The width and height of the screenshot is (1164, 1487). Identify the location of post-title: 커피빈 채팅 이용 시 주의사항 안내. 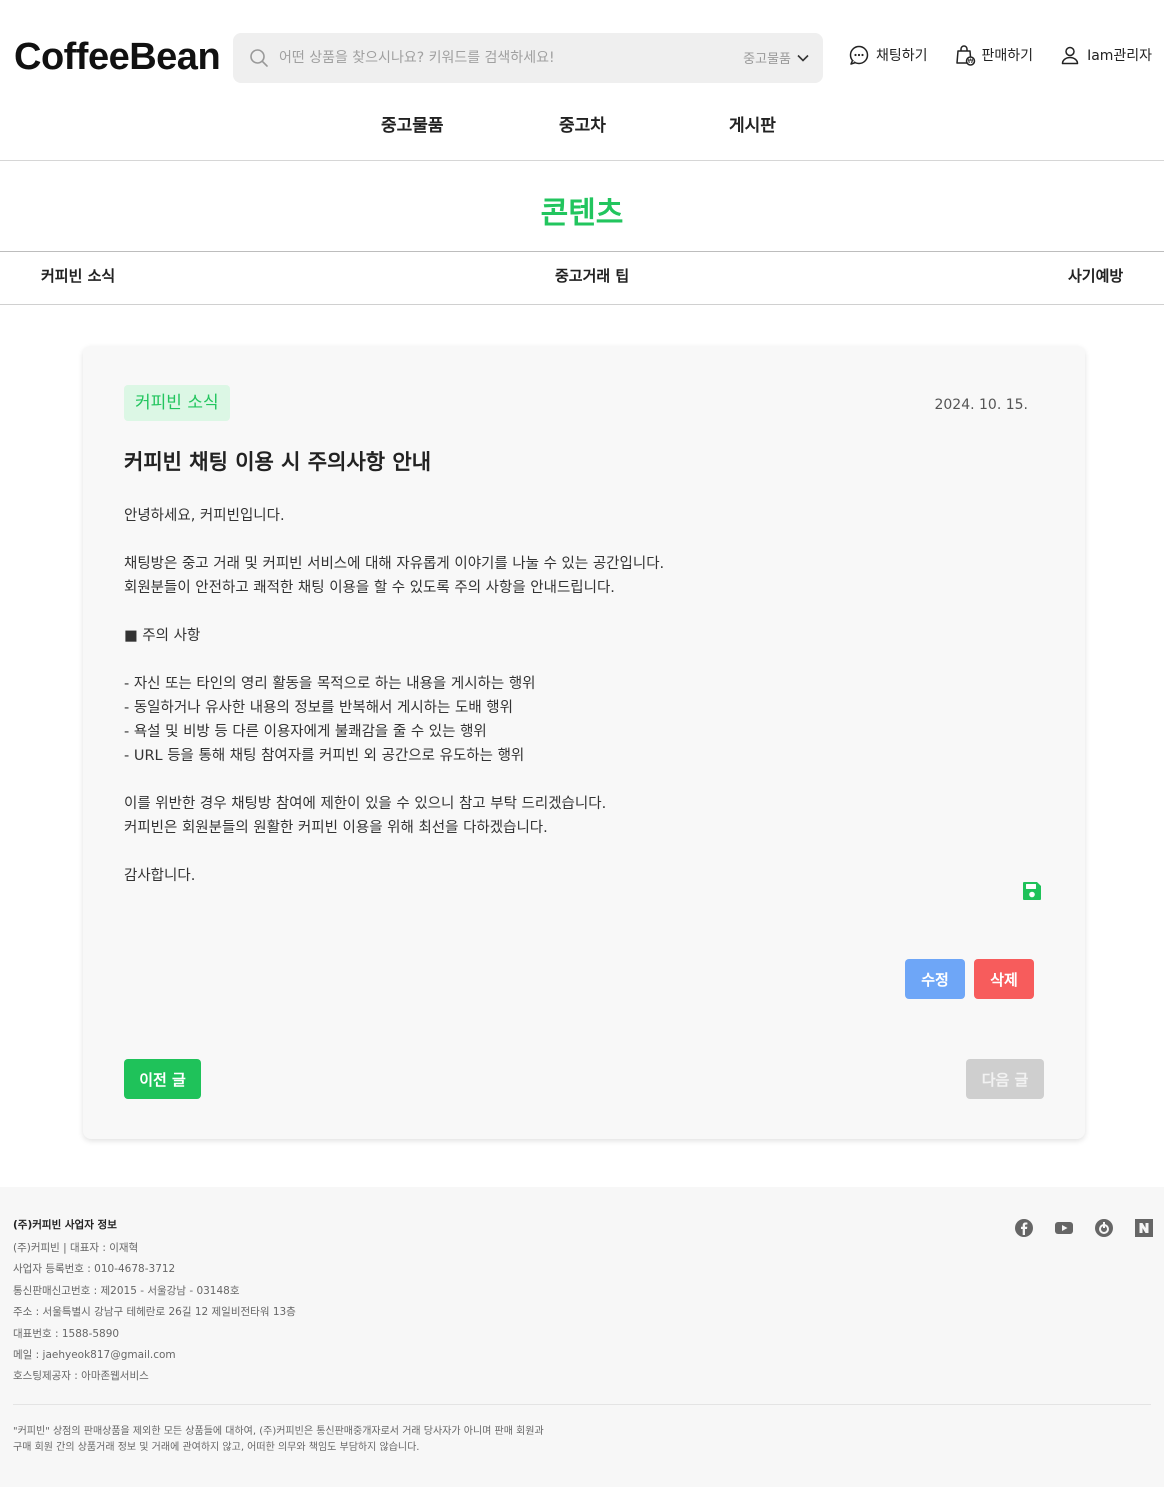
(278, 462).